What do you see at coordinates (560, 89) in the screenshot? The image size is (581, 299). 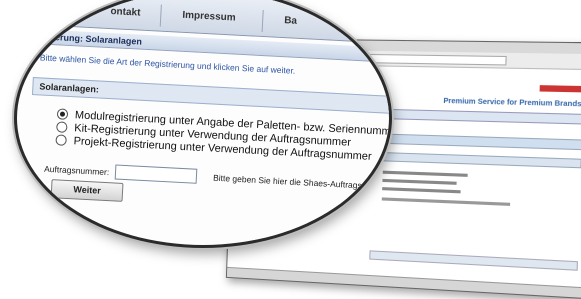 I see `brand-logo-bar` at bounding box center [560, 89].